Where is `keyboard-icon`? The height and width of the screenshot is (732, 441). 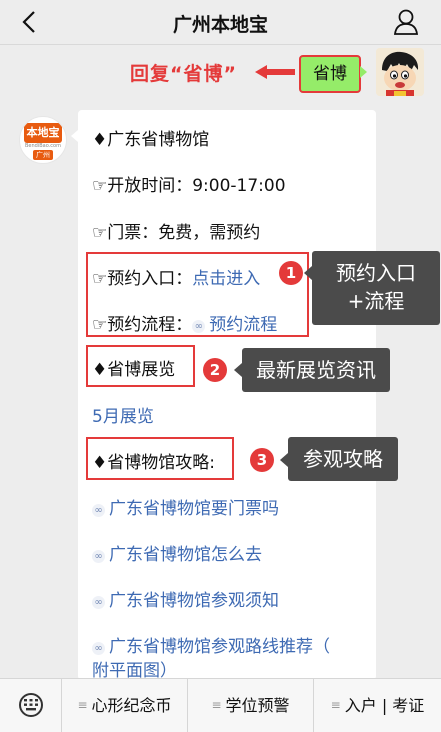 keyboard-icon is located at coordinates (31, 705).